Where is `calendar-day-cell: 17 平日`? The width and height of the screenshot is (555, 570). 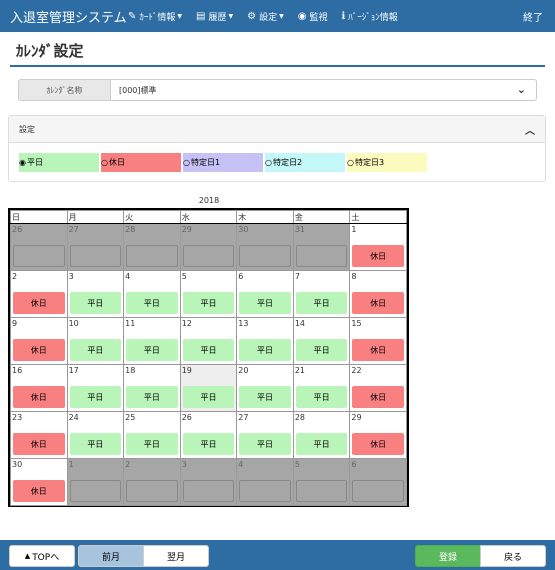 calendar-day-cell: 17 平日 is located at coordinates (95, 388).